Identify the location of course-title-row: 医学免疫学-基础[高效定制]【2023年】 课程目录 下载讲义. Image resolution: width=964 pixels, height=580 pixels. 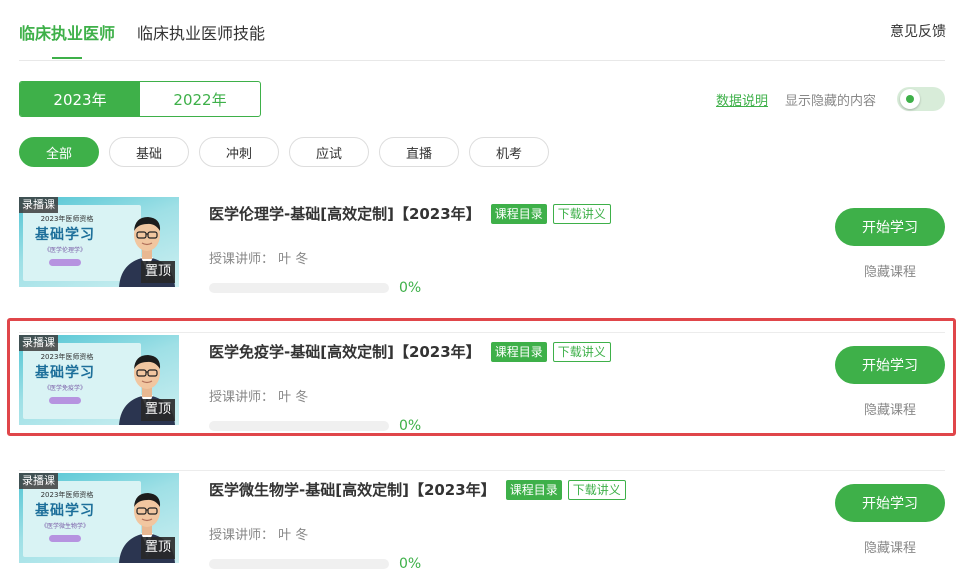
(410, 351).